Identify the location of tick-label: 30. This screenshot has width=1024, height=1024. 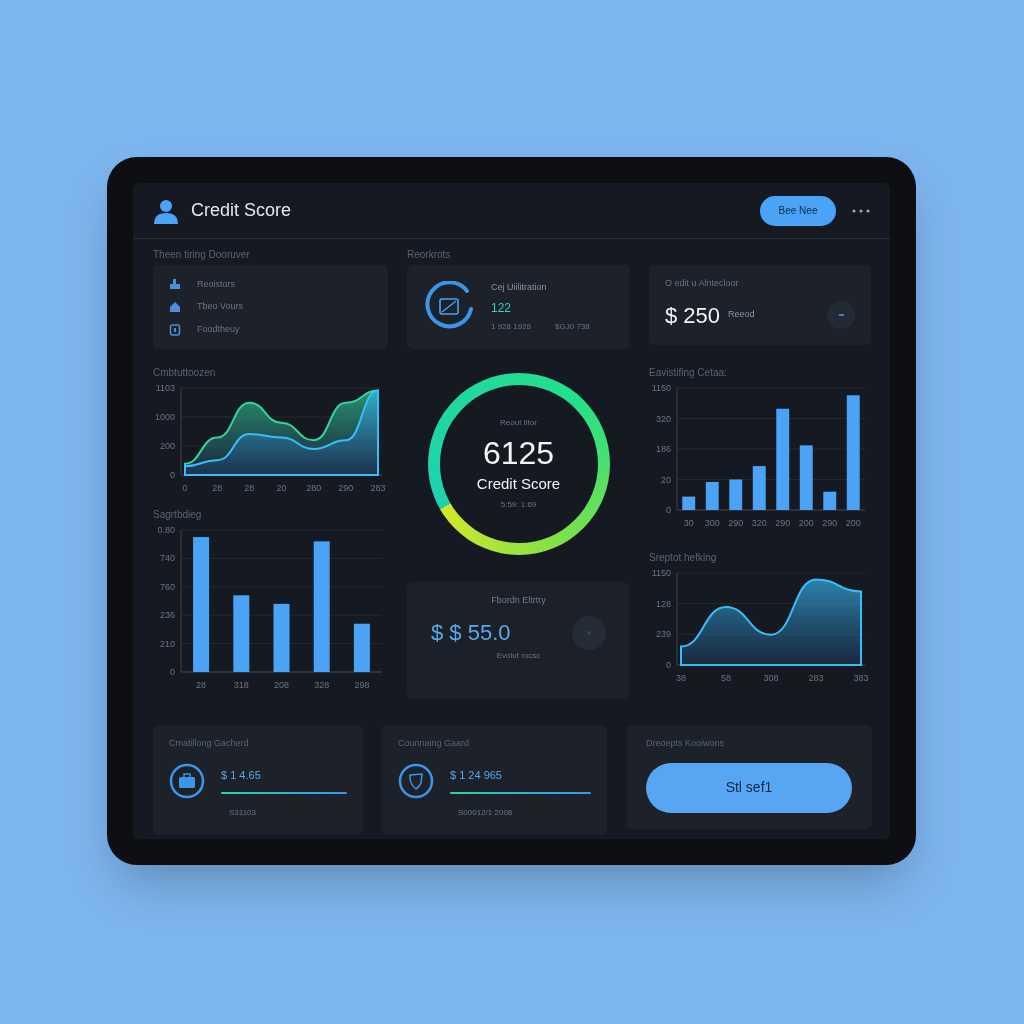
(688, 523).